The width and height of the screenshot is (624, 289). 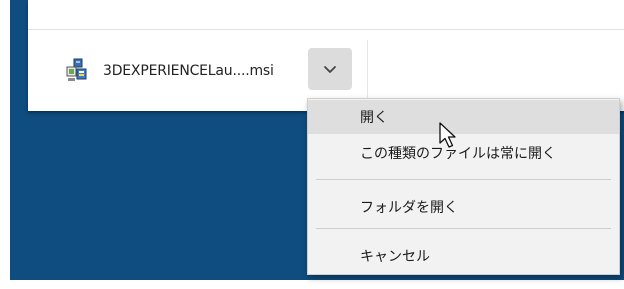 What do you see at coordinates (367, 70) in the screenshot?
I see `download-item-separator` at bounding box center [367, 70].